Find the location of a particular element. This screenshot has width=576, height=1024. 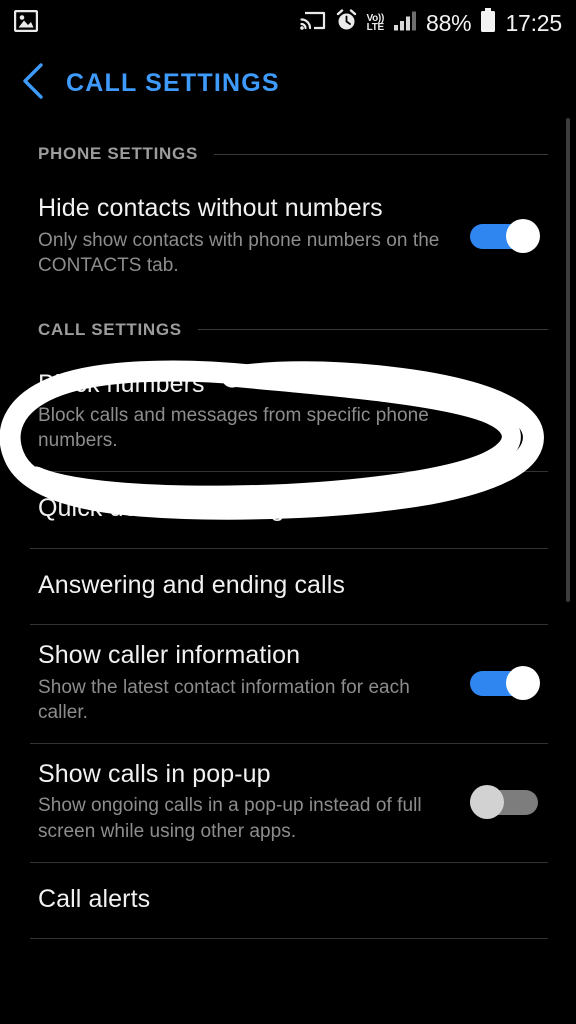

row-text: Quick decline messages is located at coordinates (293, 509).